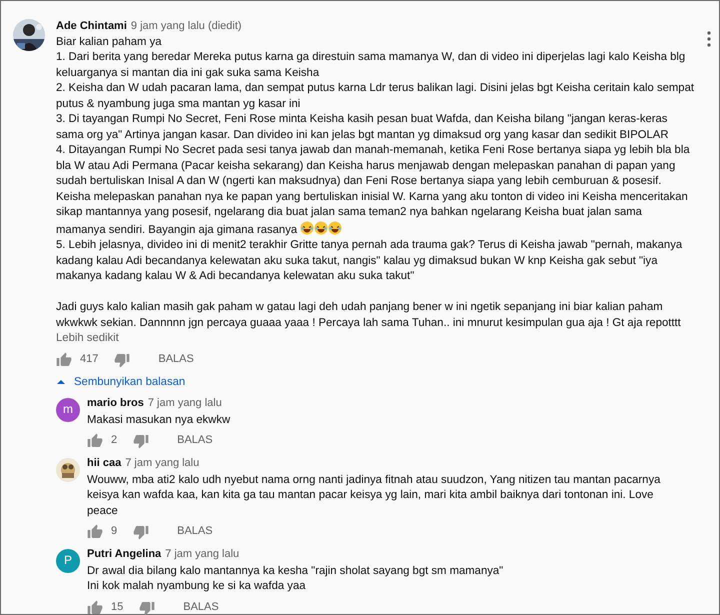 Image resolution: width=720 pixels, height=615 pixels. I want to click on reply-text: Ini kok malah nyambung ke si ka wafda yaa, so click(197, 586).